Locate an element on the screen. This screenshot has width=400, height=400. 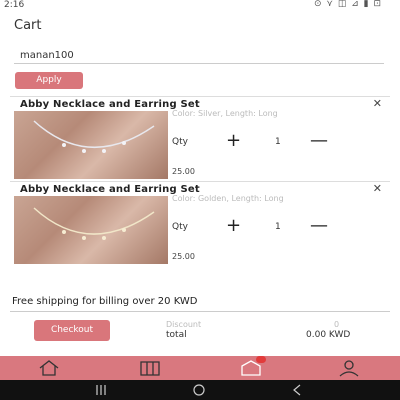
status-bar: 2:16 ⊙ ⋎ ◫ ⊿ ▮ ⊡ is located at coordinates (200, 6).